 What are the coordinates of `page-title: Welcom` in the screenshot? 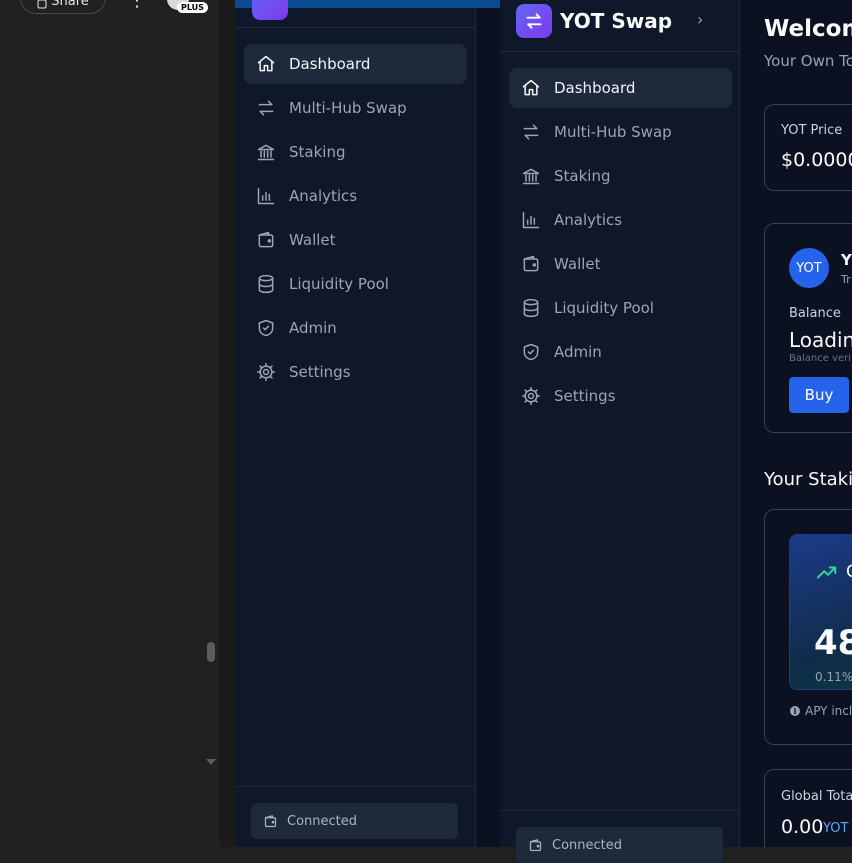 It's located at (808, 29).